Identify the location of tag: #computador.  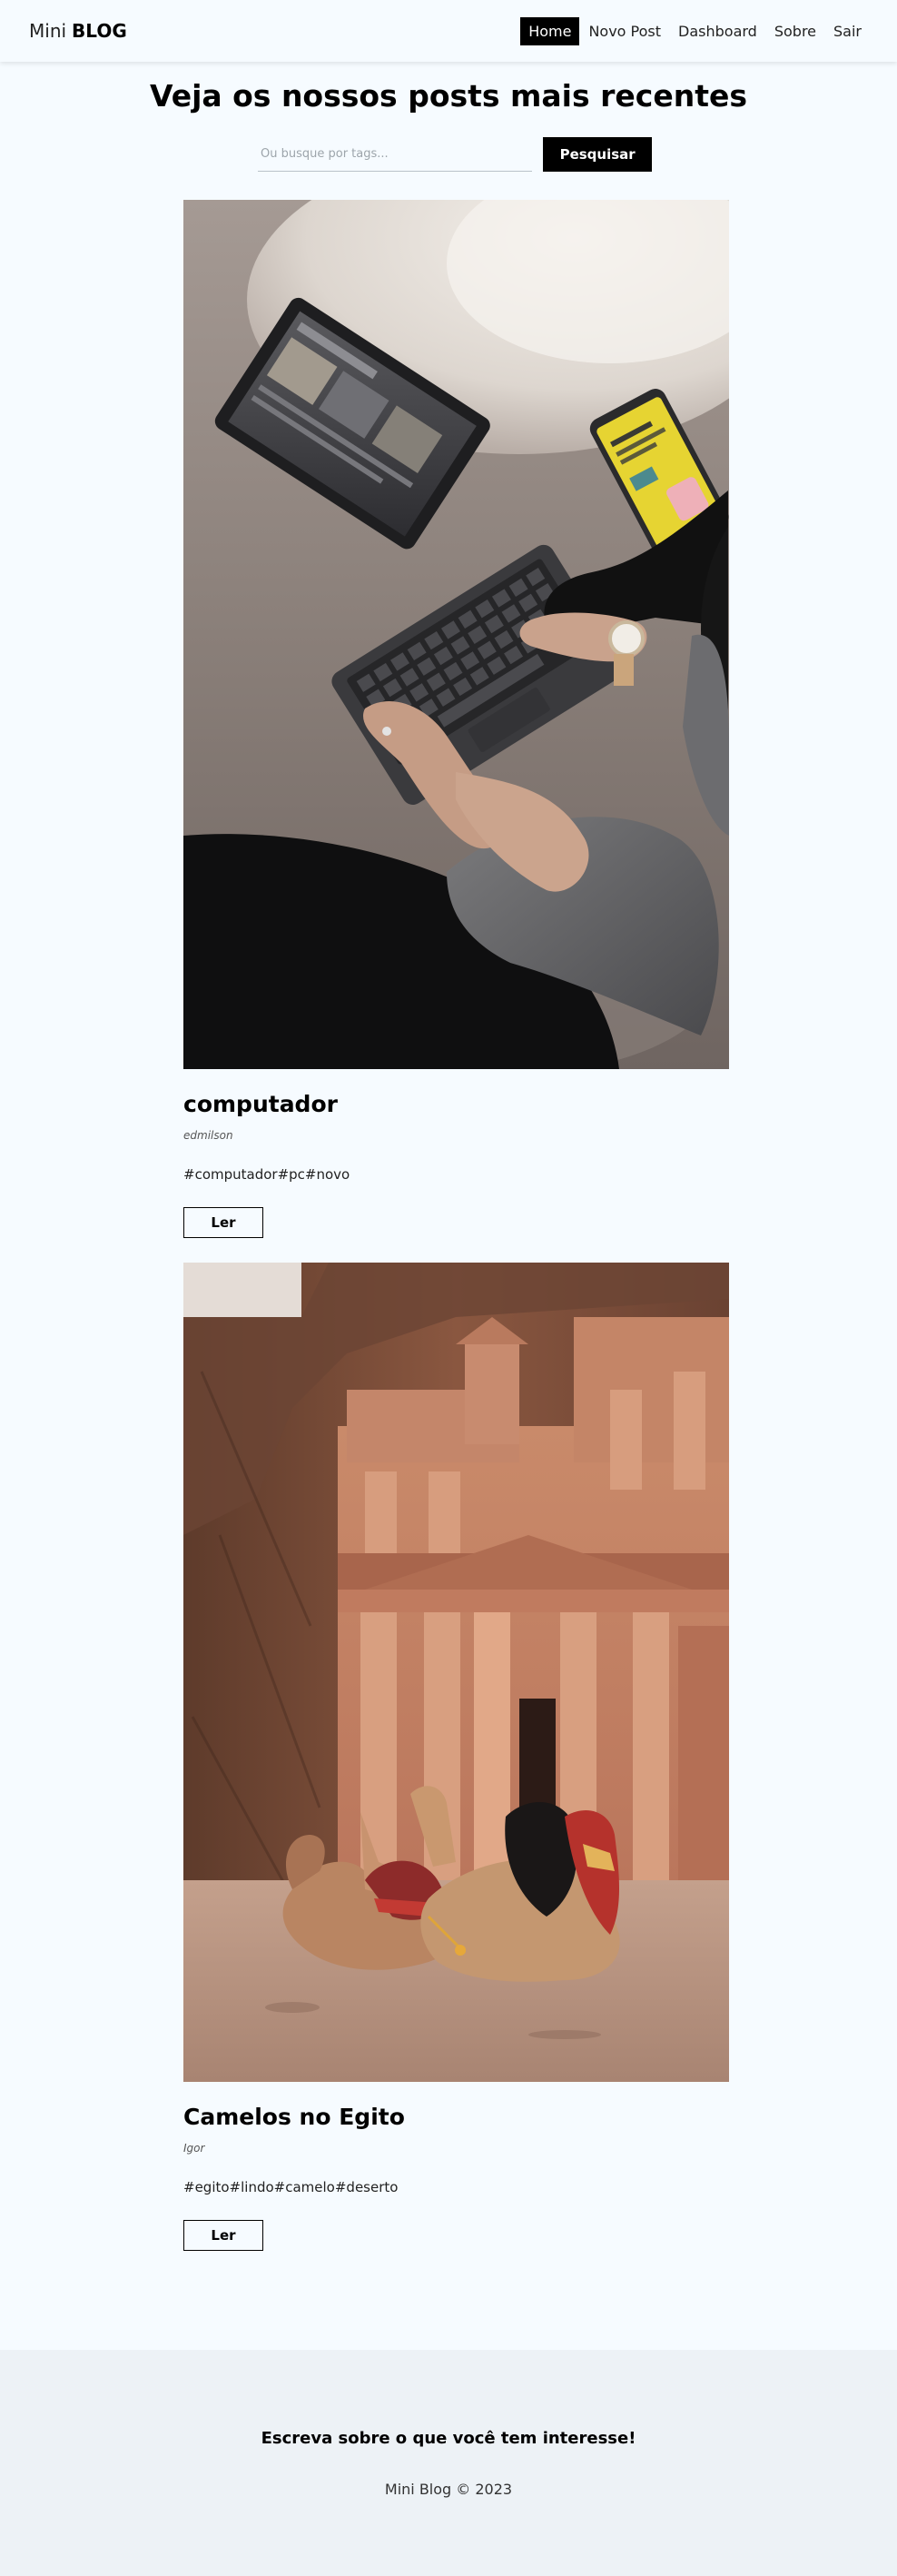
(231, 1174).